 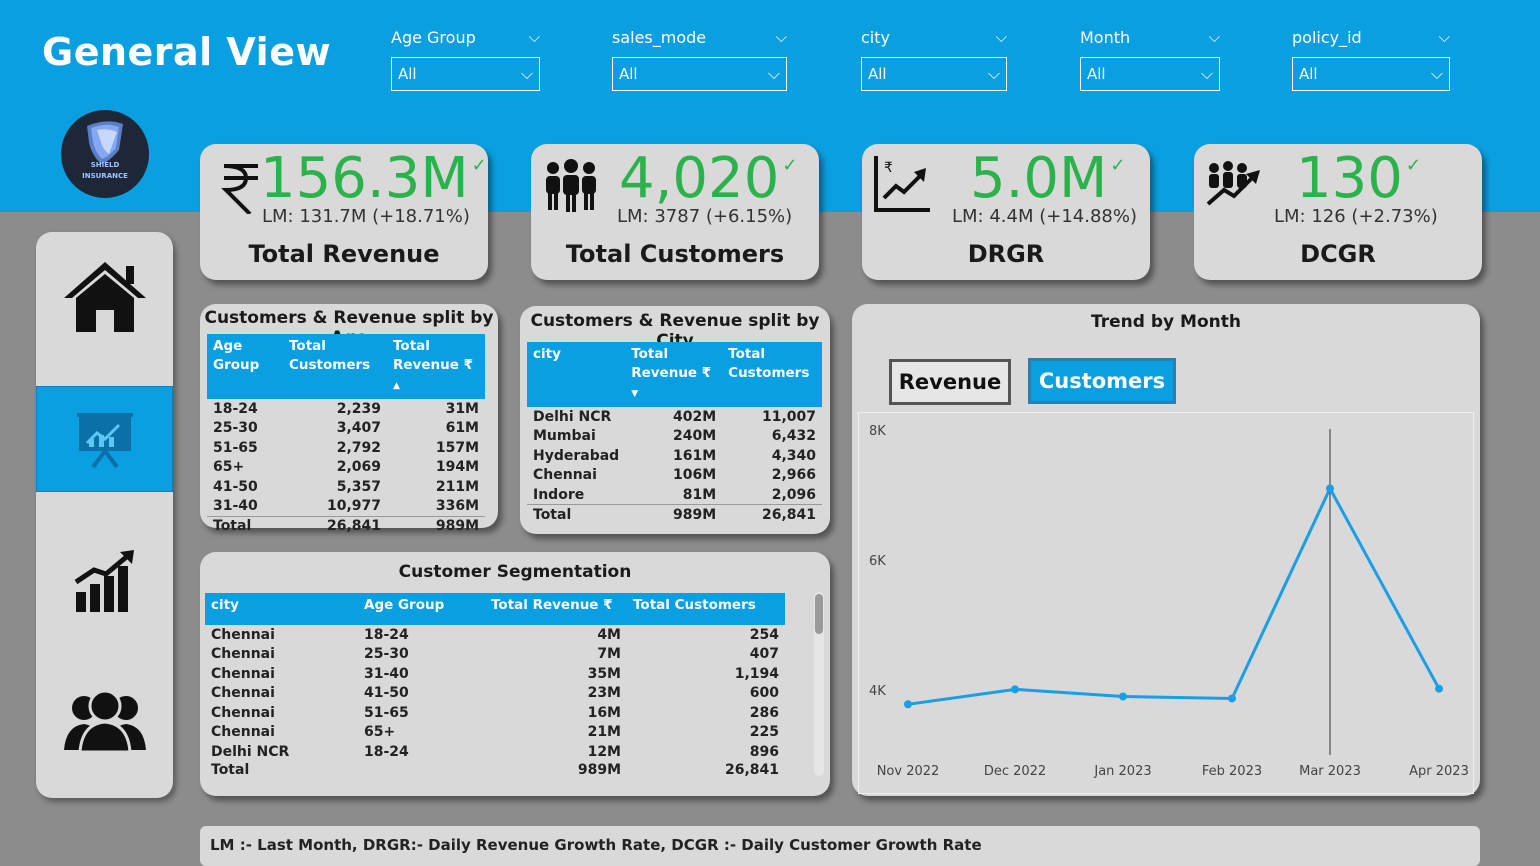 I want to click on table-row: Chennai 51-65 16M 286, so click(x=495, y=713).